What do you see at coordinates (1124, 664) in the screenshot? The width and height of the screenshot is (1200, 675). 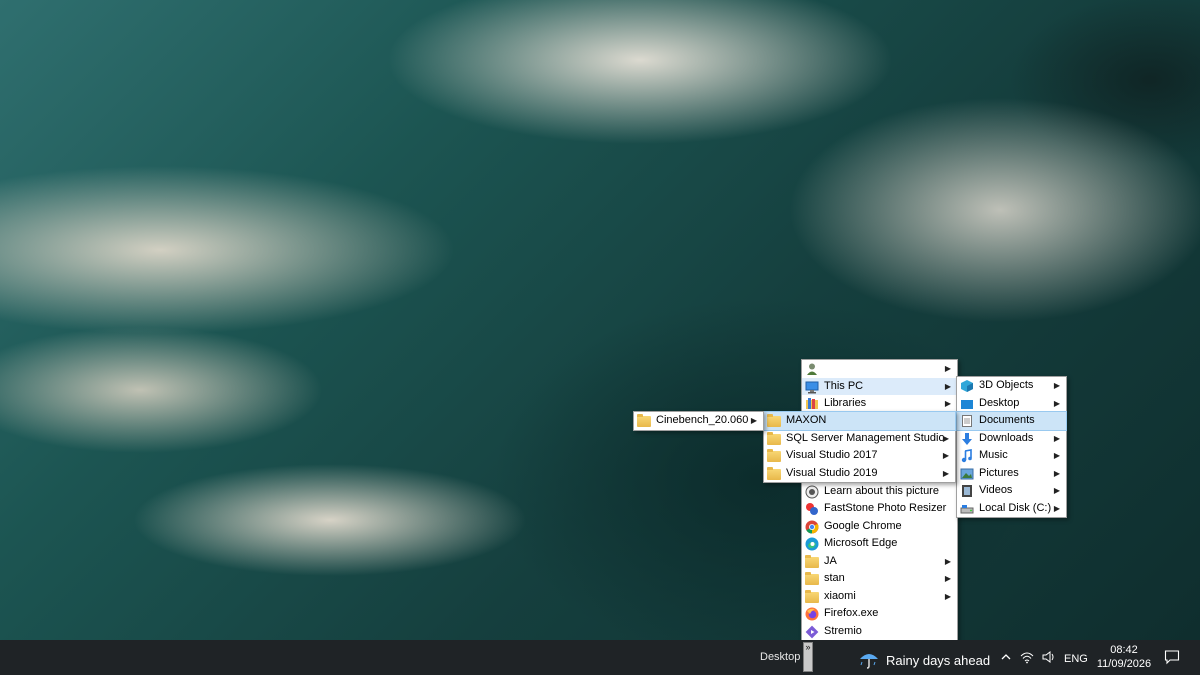 I see `clock-date: 11/09/2026` at bounding box center [1124, 664].